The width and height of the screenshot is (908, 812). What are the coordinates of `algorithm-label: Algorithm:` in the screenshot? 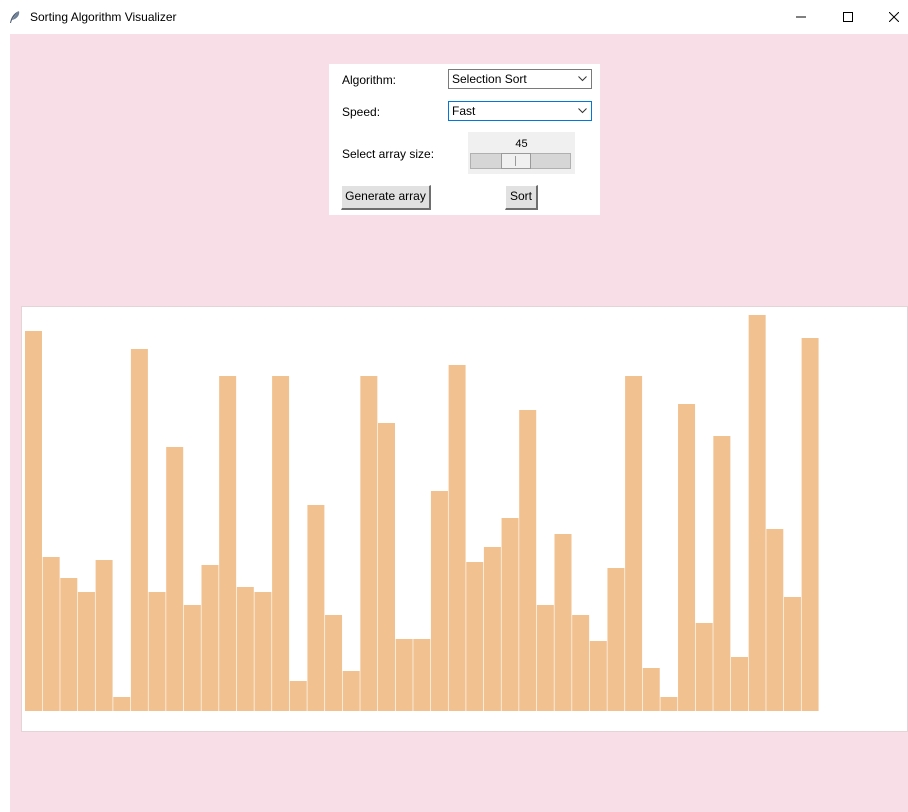 It's located at (369, 80).